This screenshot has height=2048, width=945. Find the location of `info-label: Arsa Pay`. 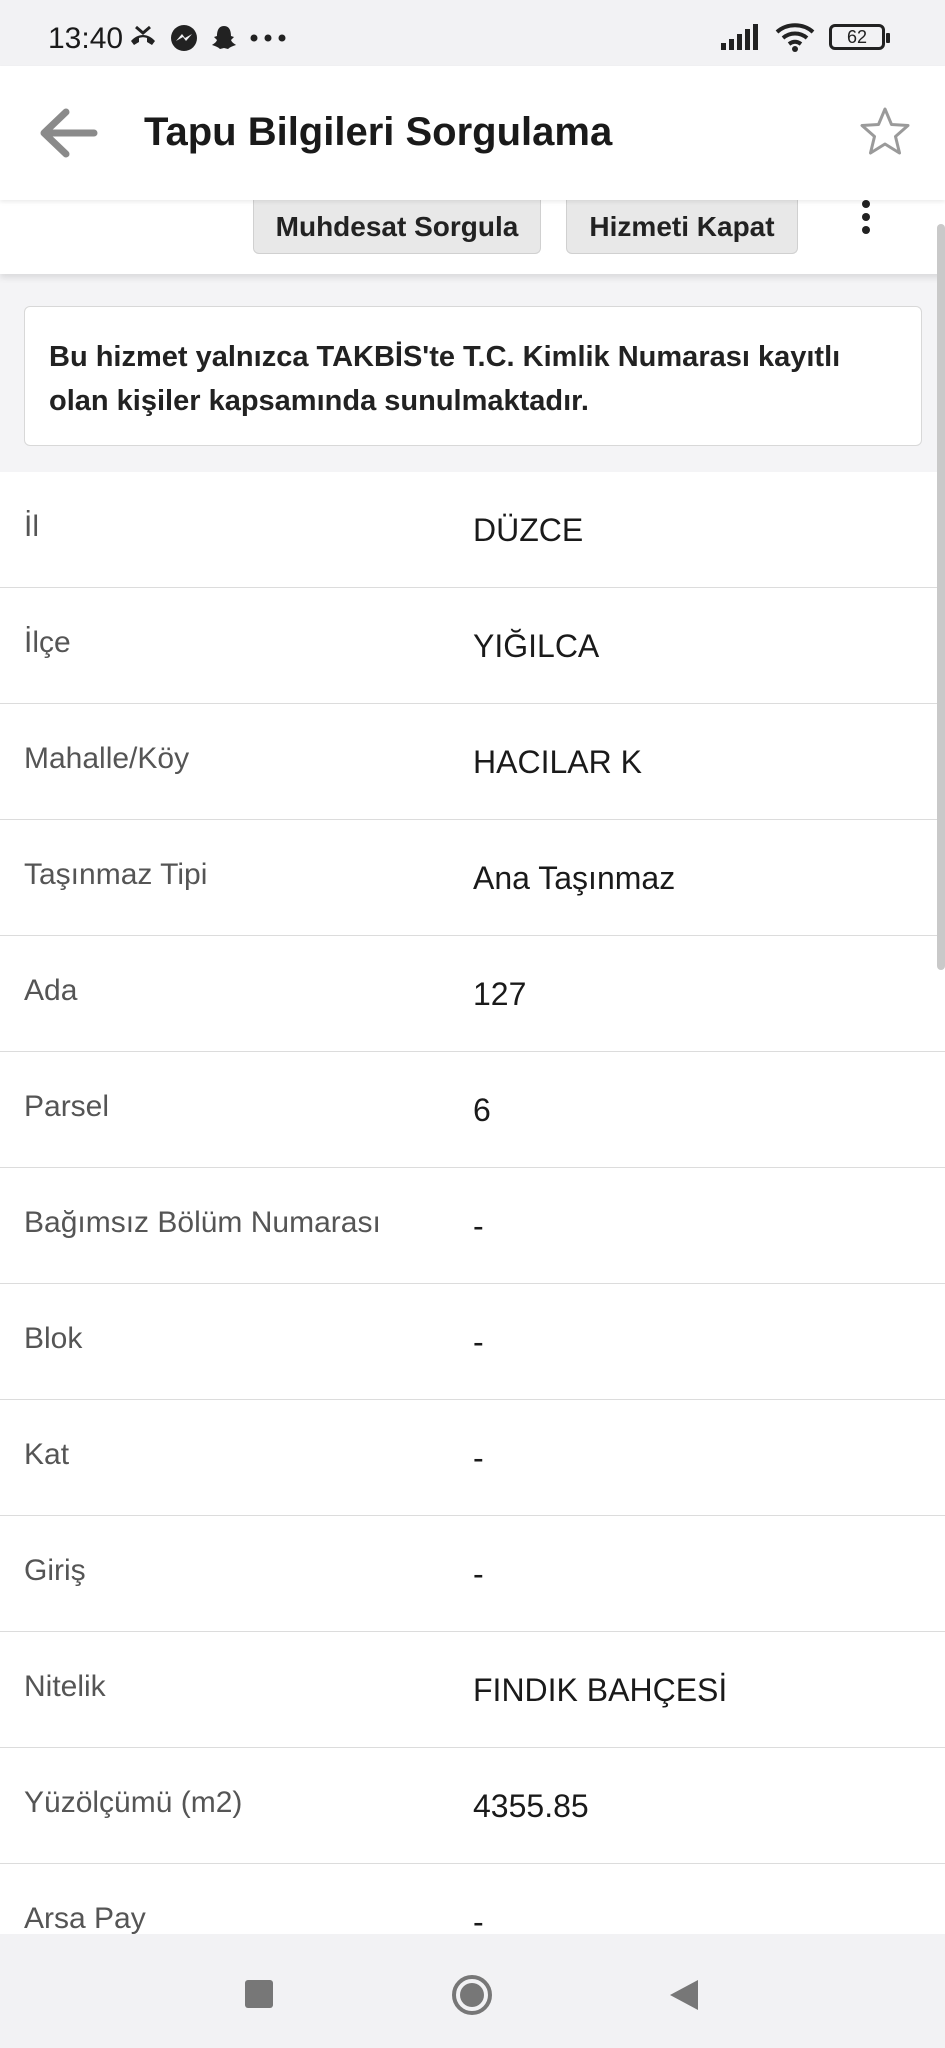

info-label: Arsa Pay is located at coordinates (85, 1918).